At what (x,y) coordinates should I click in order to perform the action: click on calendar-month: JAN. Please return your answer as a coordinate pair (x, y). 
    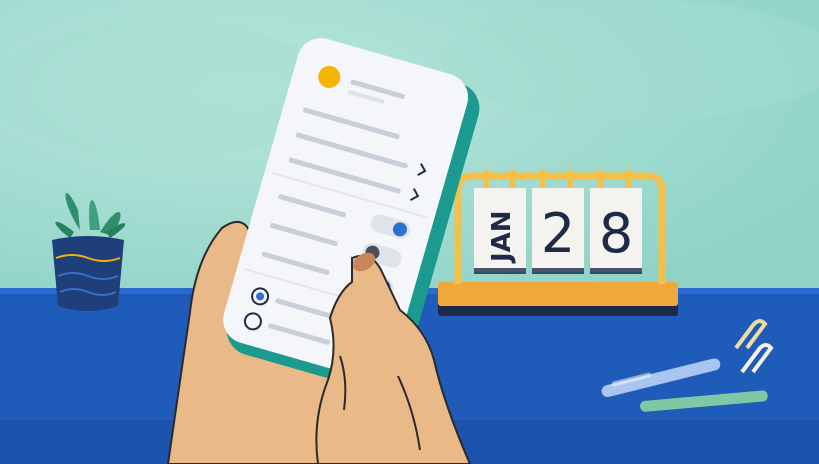
    Looking at the image, I should click on (502, 237).